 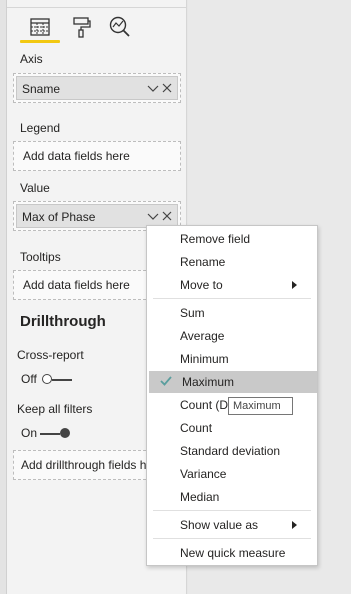 I want to click on legend-placeholder: Add data fields here, so click(x=76, y=156).